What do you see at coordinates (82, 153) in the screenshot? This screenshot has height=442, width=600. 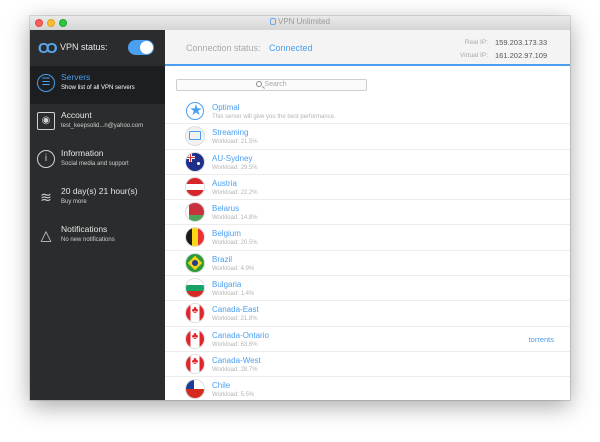 I see `sidebar-item-title: Information` at bounding box center [82, 153].